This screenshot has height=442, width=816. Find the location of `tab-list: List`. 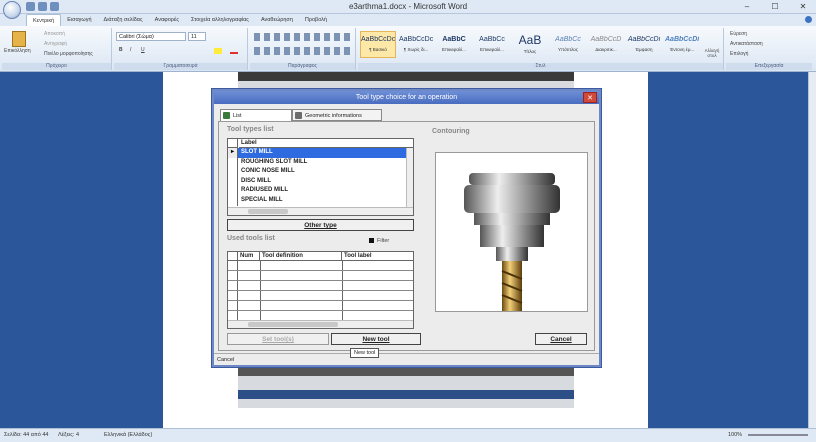

tab-list: List is located at coordinates (256, 115).